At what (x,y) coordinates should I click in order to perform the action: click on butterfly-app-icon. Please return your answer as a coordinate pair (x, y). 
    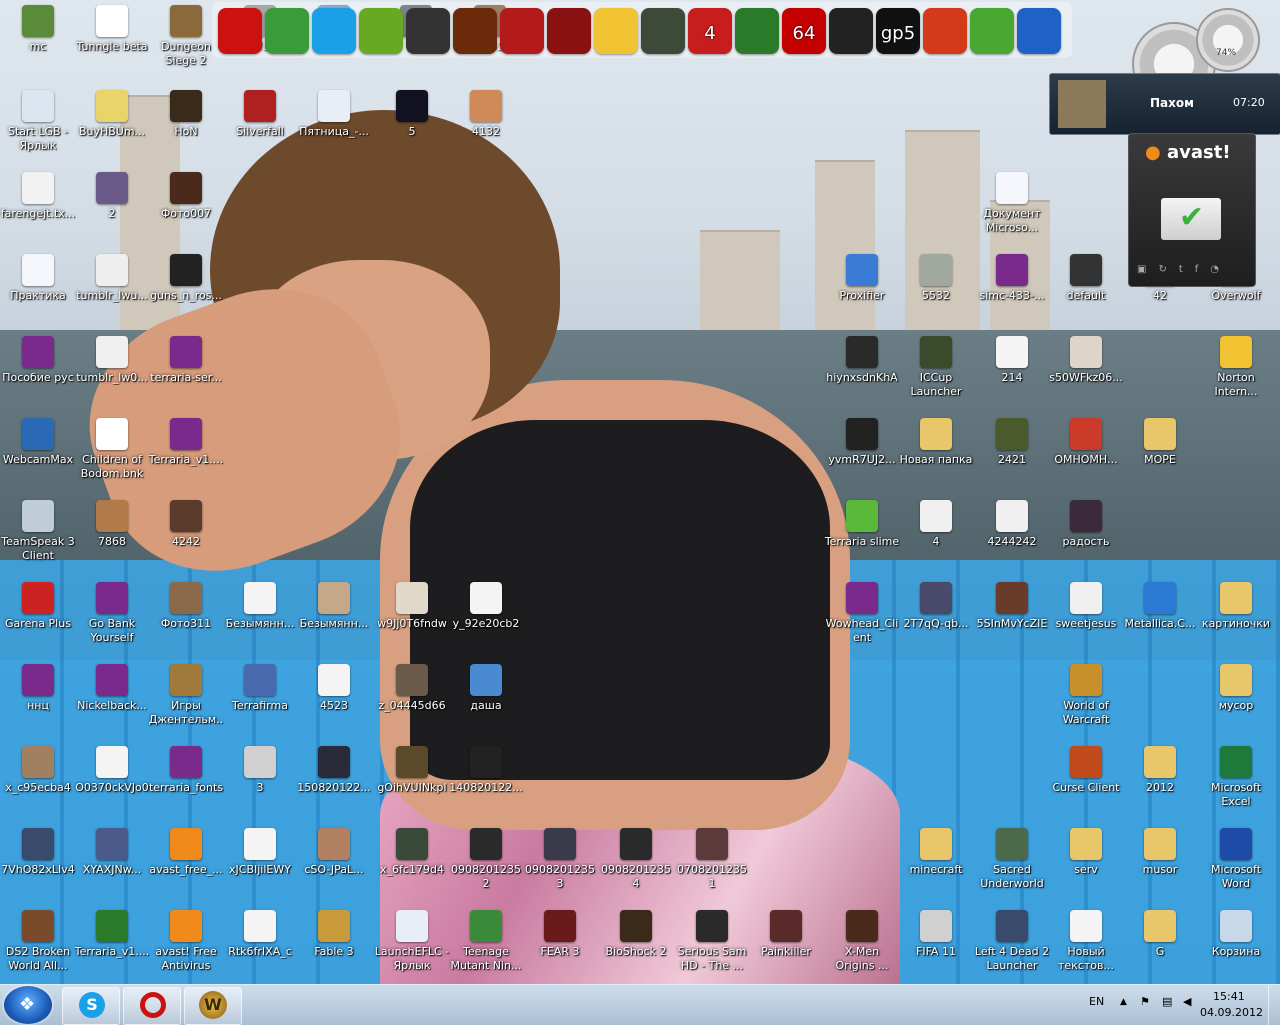
    Looking at the image, I should click on (381, 31).